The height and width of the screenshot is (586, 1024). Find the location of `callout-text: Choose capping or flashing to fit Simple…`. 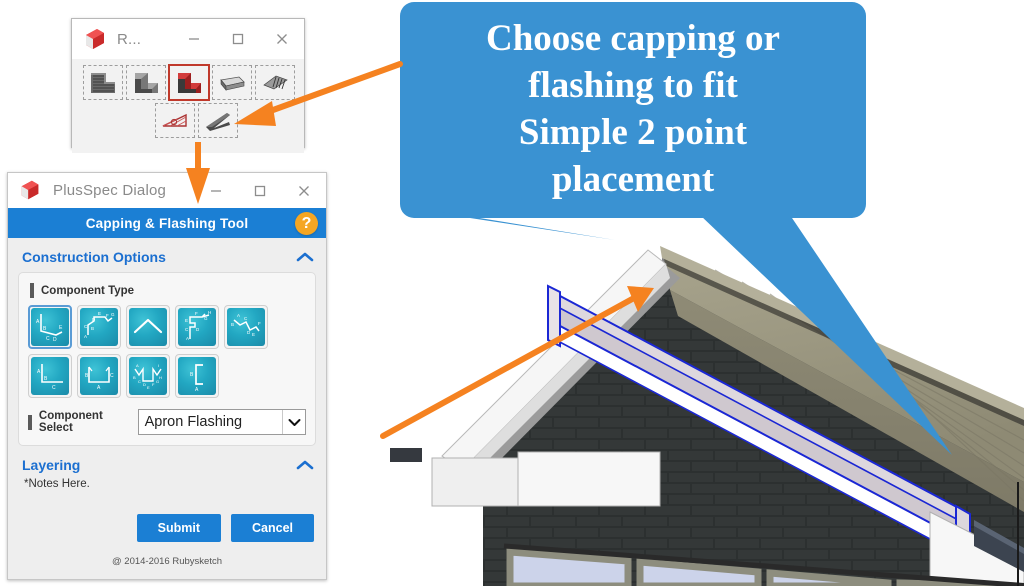

callout-text: Choose capping or flashing to fit Simple… is located at coordinates (633, 109).